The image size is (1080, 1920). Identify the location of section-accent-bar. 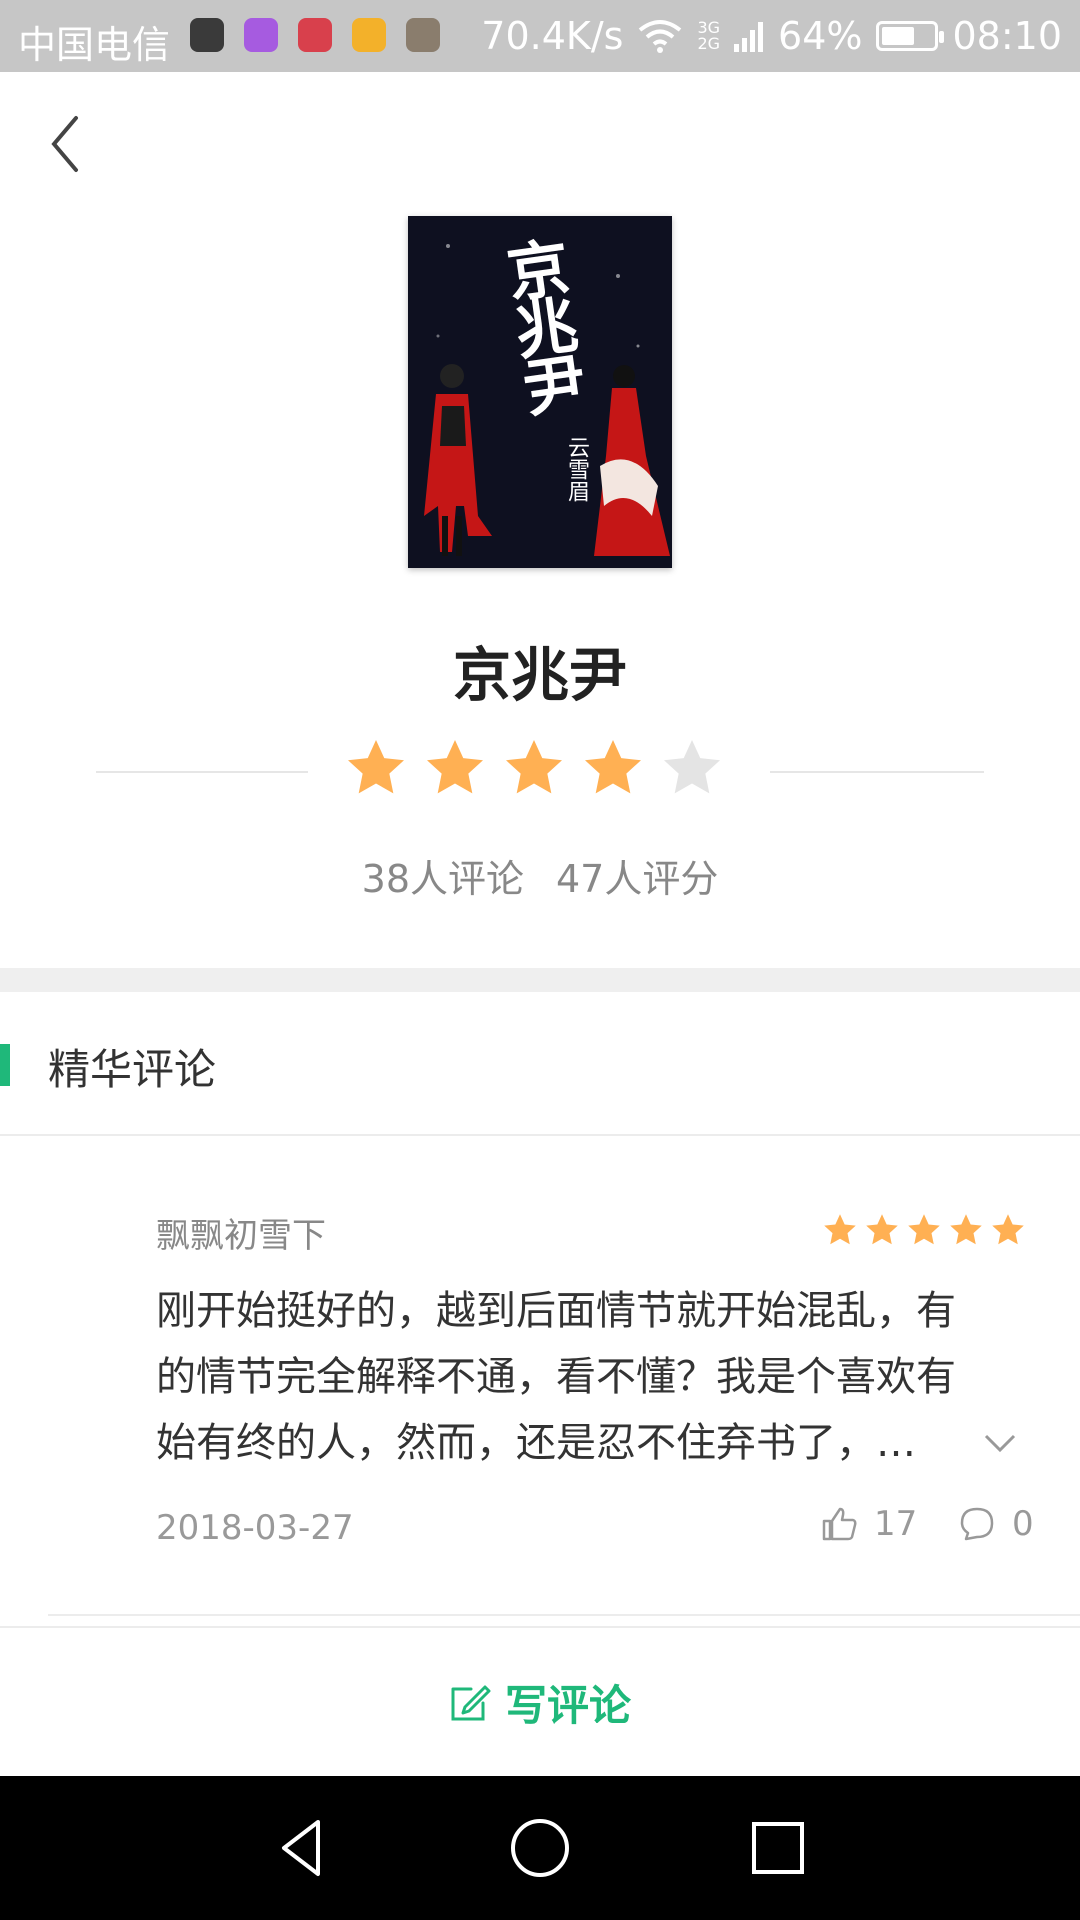
(5, 1065).